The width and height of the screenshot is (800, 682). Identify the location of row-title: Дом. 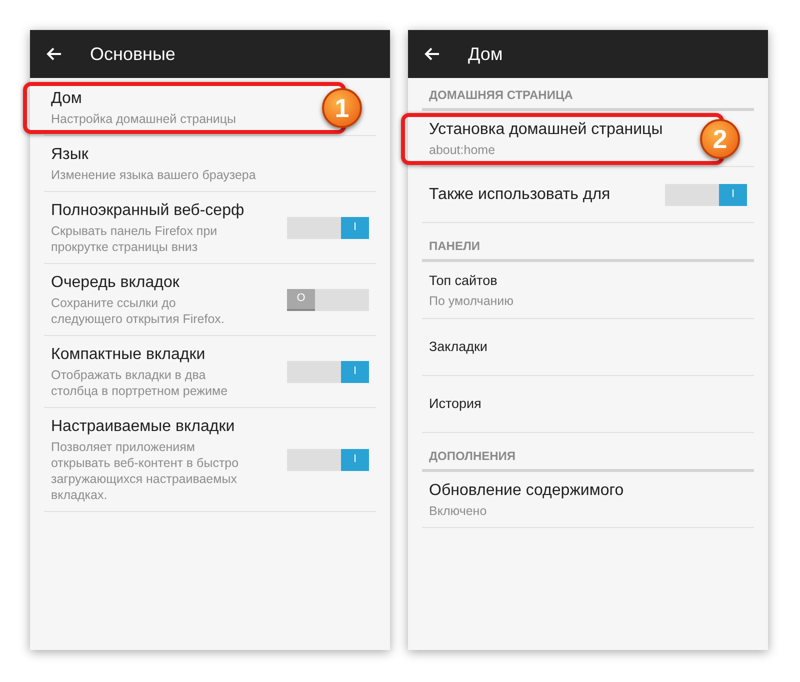
(66, 99).